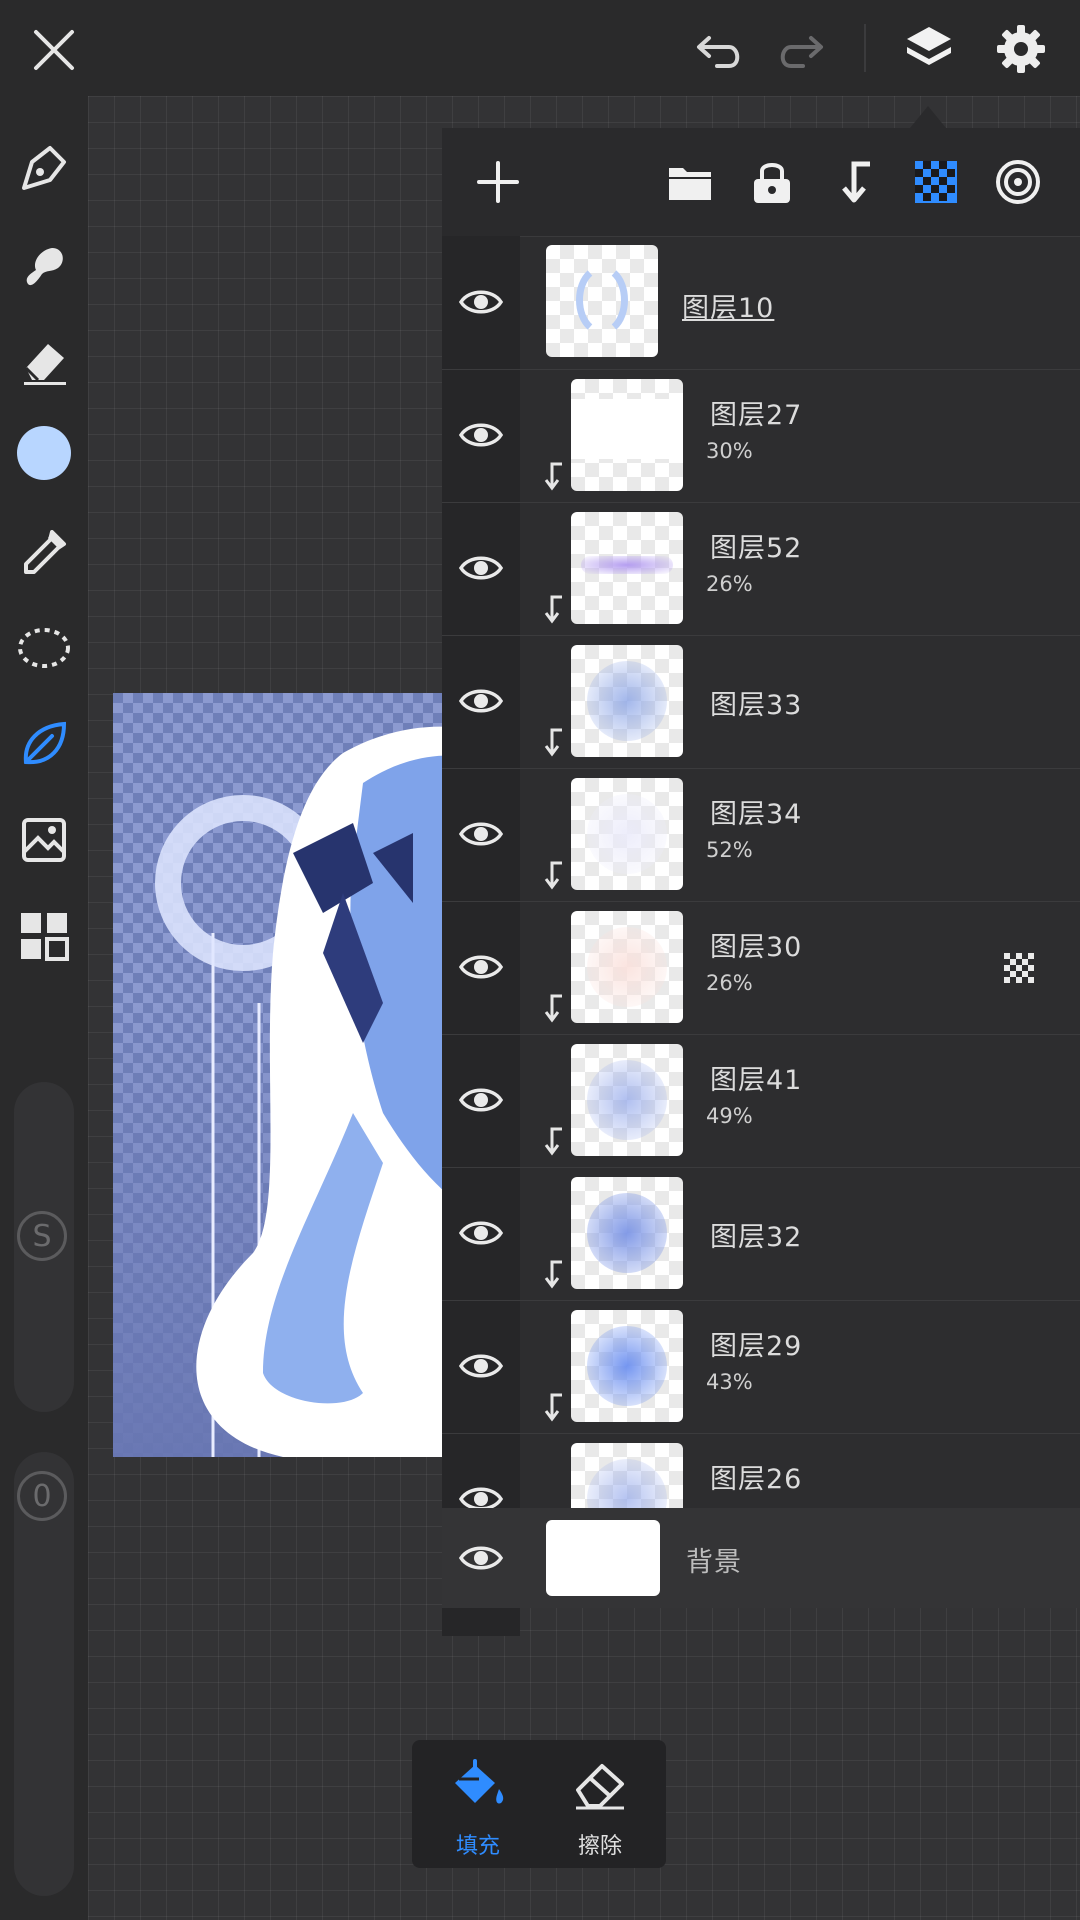 This screenshot has width=1080, height=1920. What do you see at coordinates (756, 705) in the screenshot?
I see `layer-name: 图层33` at bounding box center [756, 705].